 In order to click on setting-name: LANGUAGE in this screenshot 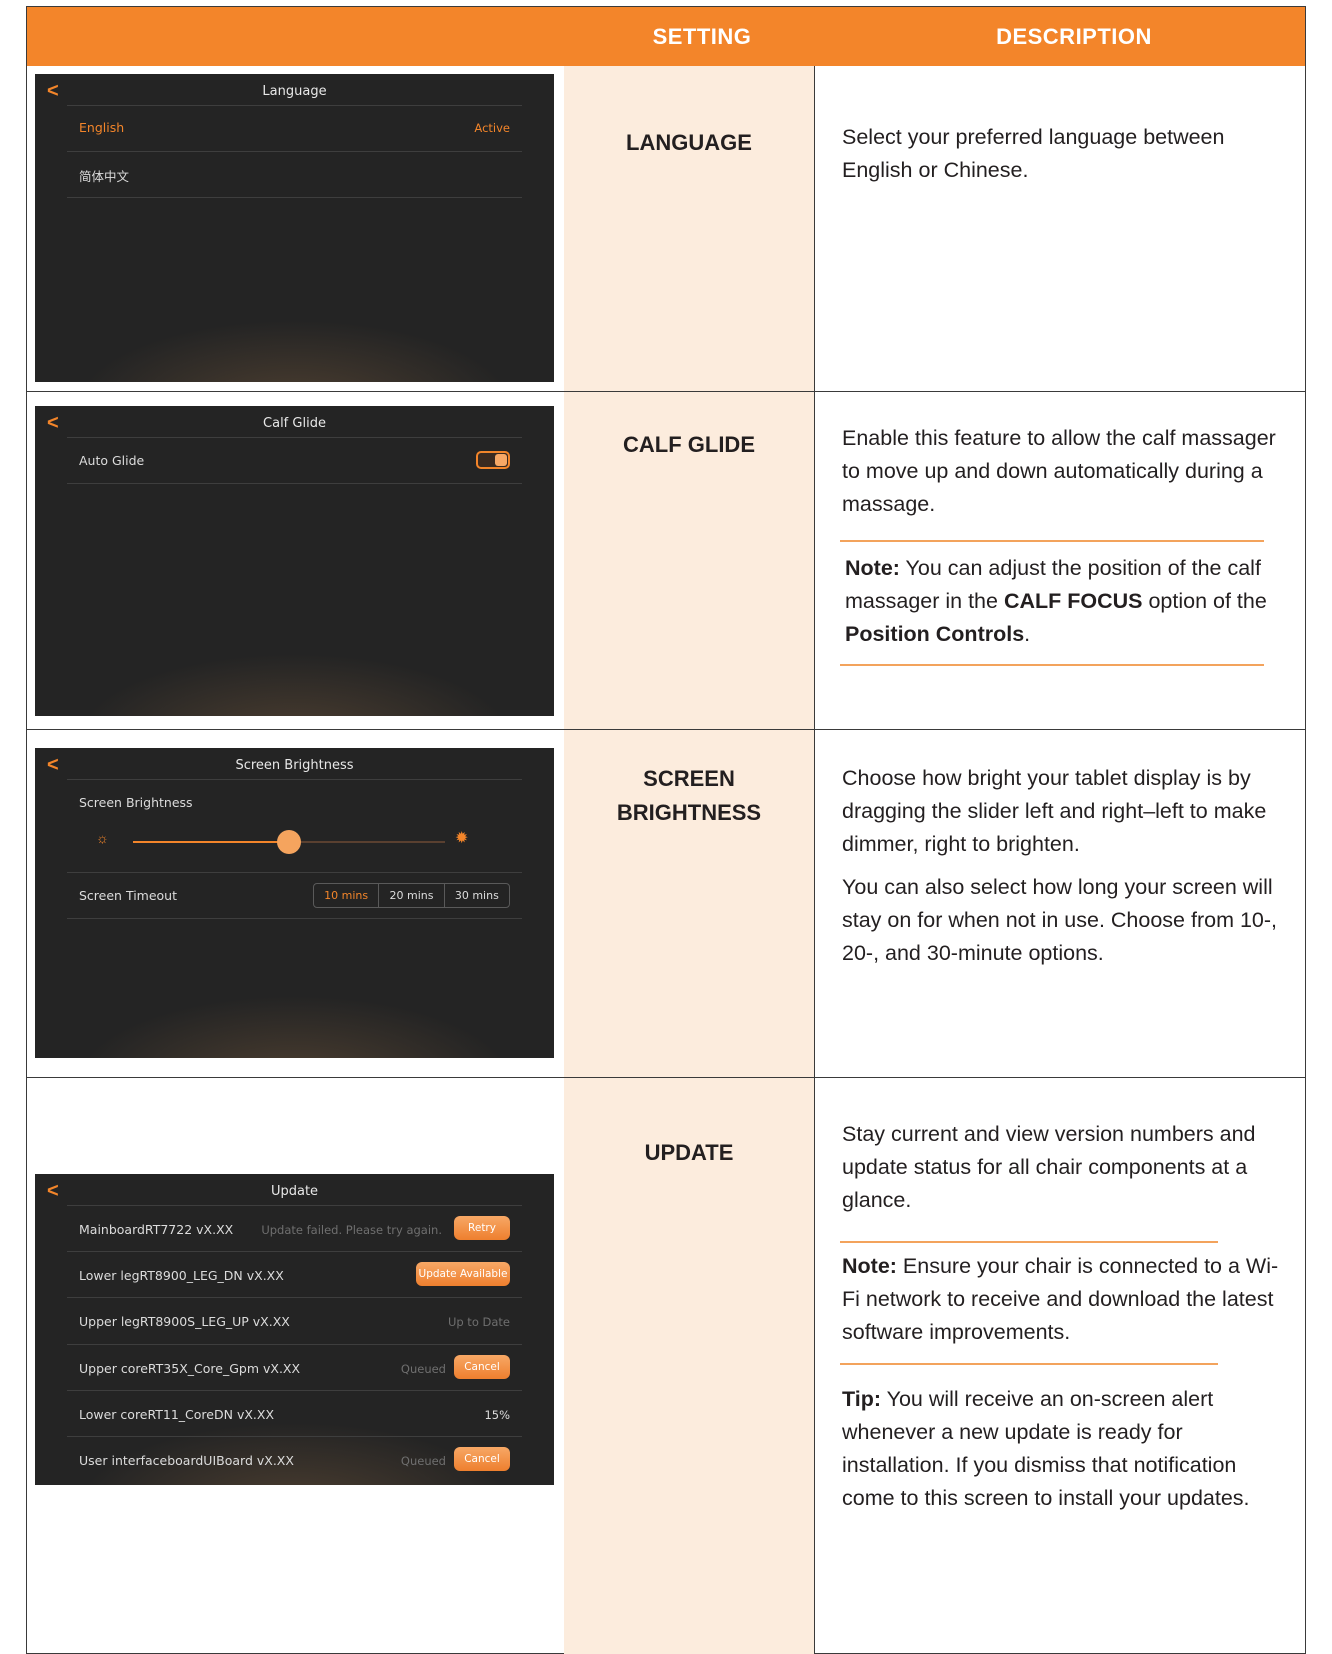, I will do `click(689, 142)`.